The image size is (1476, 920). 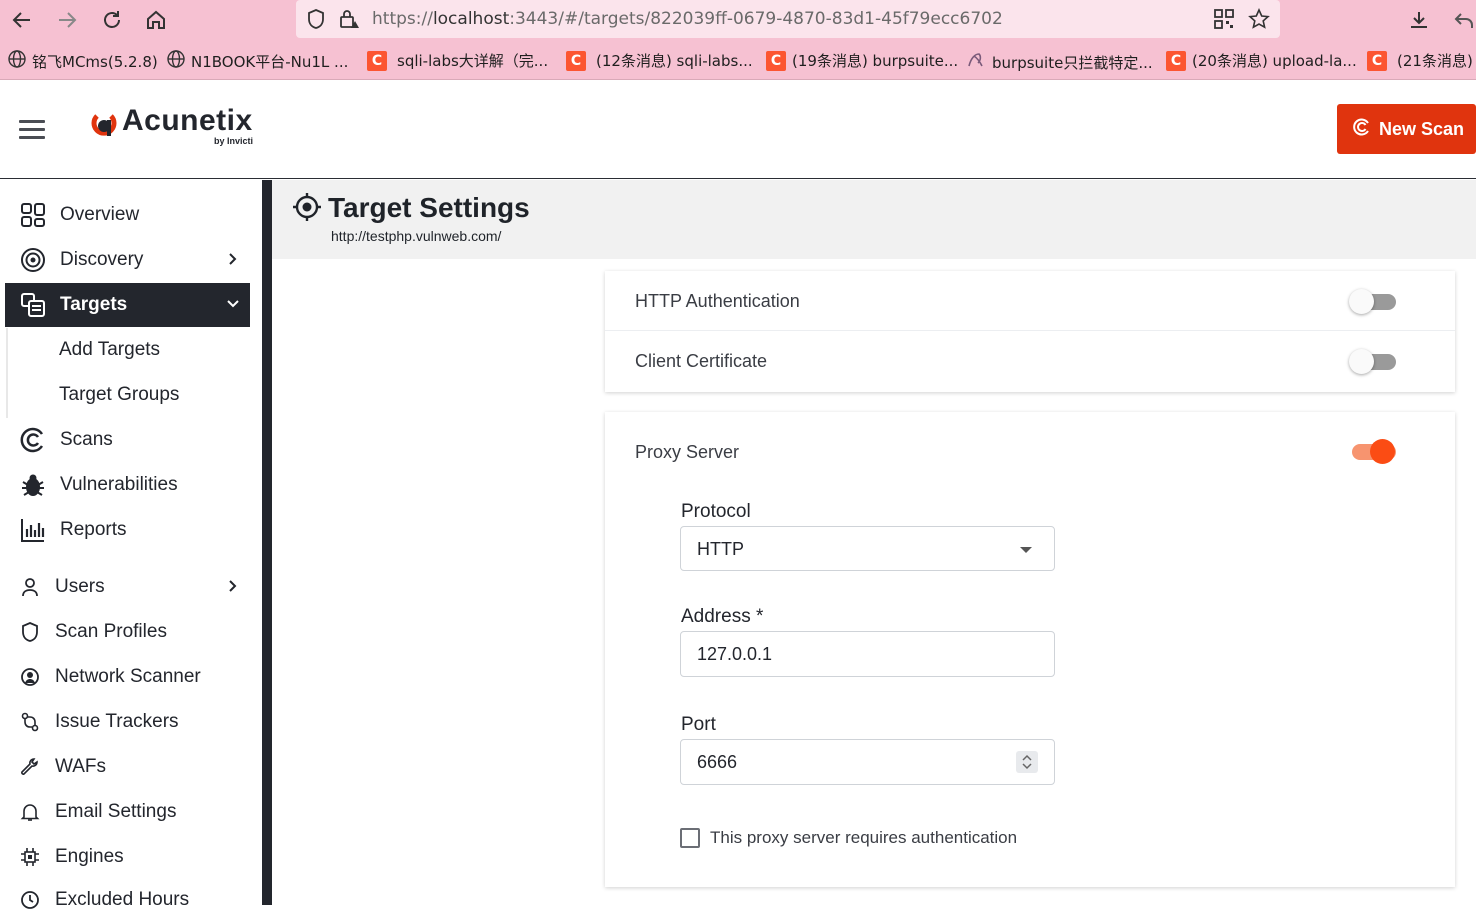 I want to click on sidebar-item-issue-trackers: Issue Trackers, so click(x=138, y=722).